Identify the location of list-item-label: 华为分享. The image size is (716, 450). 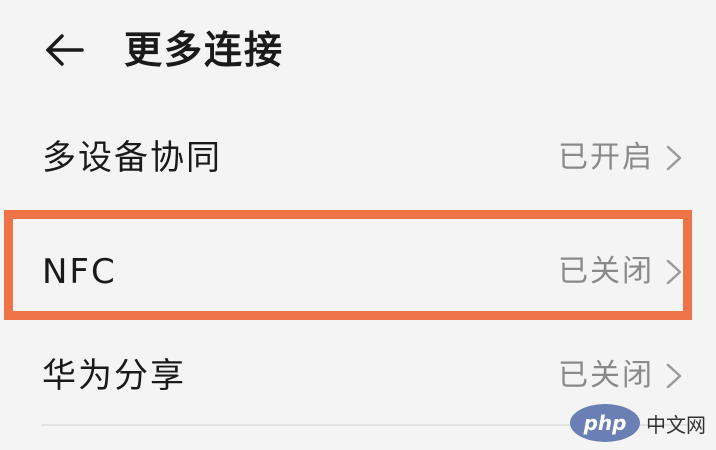
(114, 376).